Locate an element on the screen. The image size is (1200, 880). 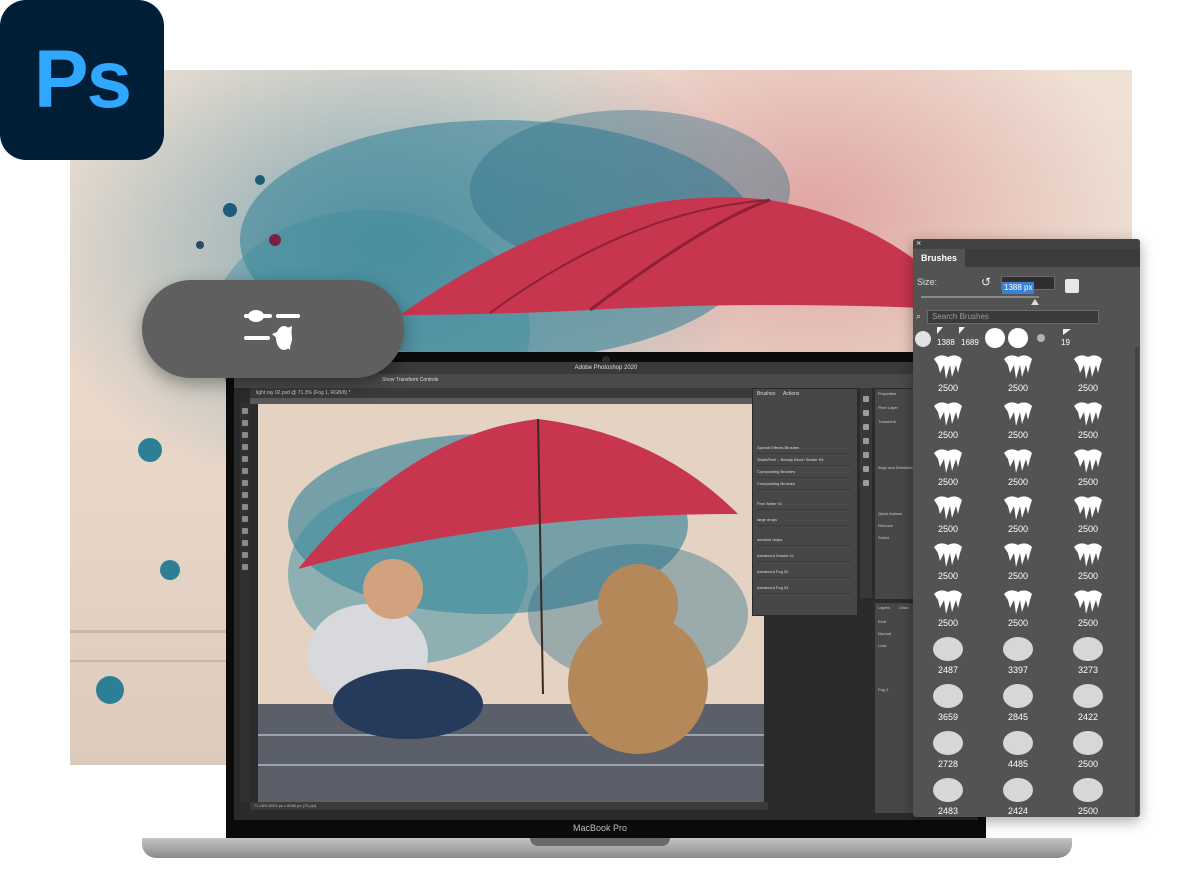
mini-brush-row: SharkPixel – Beauty Brush Starter Kit is located at coordinates (804, 460).